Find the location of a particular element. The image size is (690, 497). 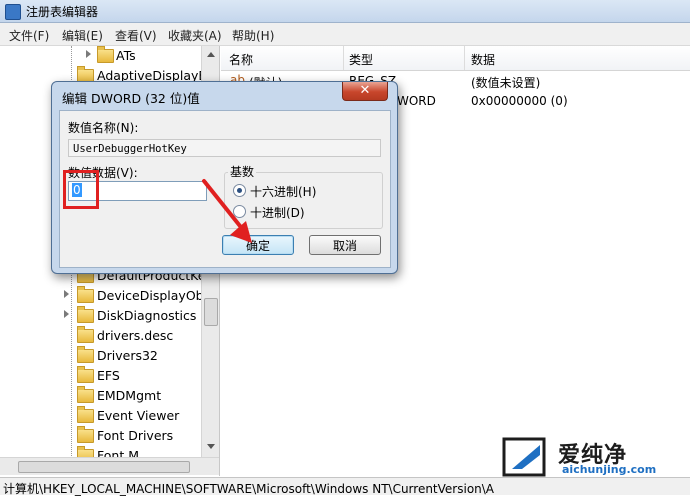

tree-item: ATs is located at coordinates (100, 56).